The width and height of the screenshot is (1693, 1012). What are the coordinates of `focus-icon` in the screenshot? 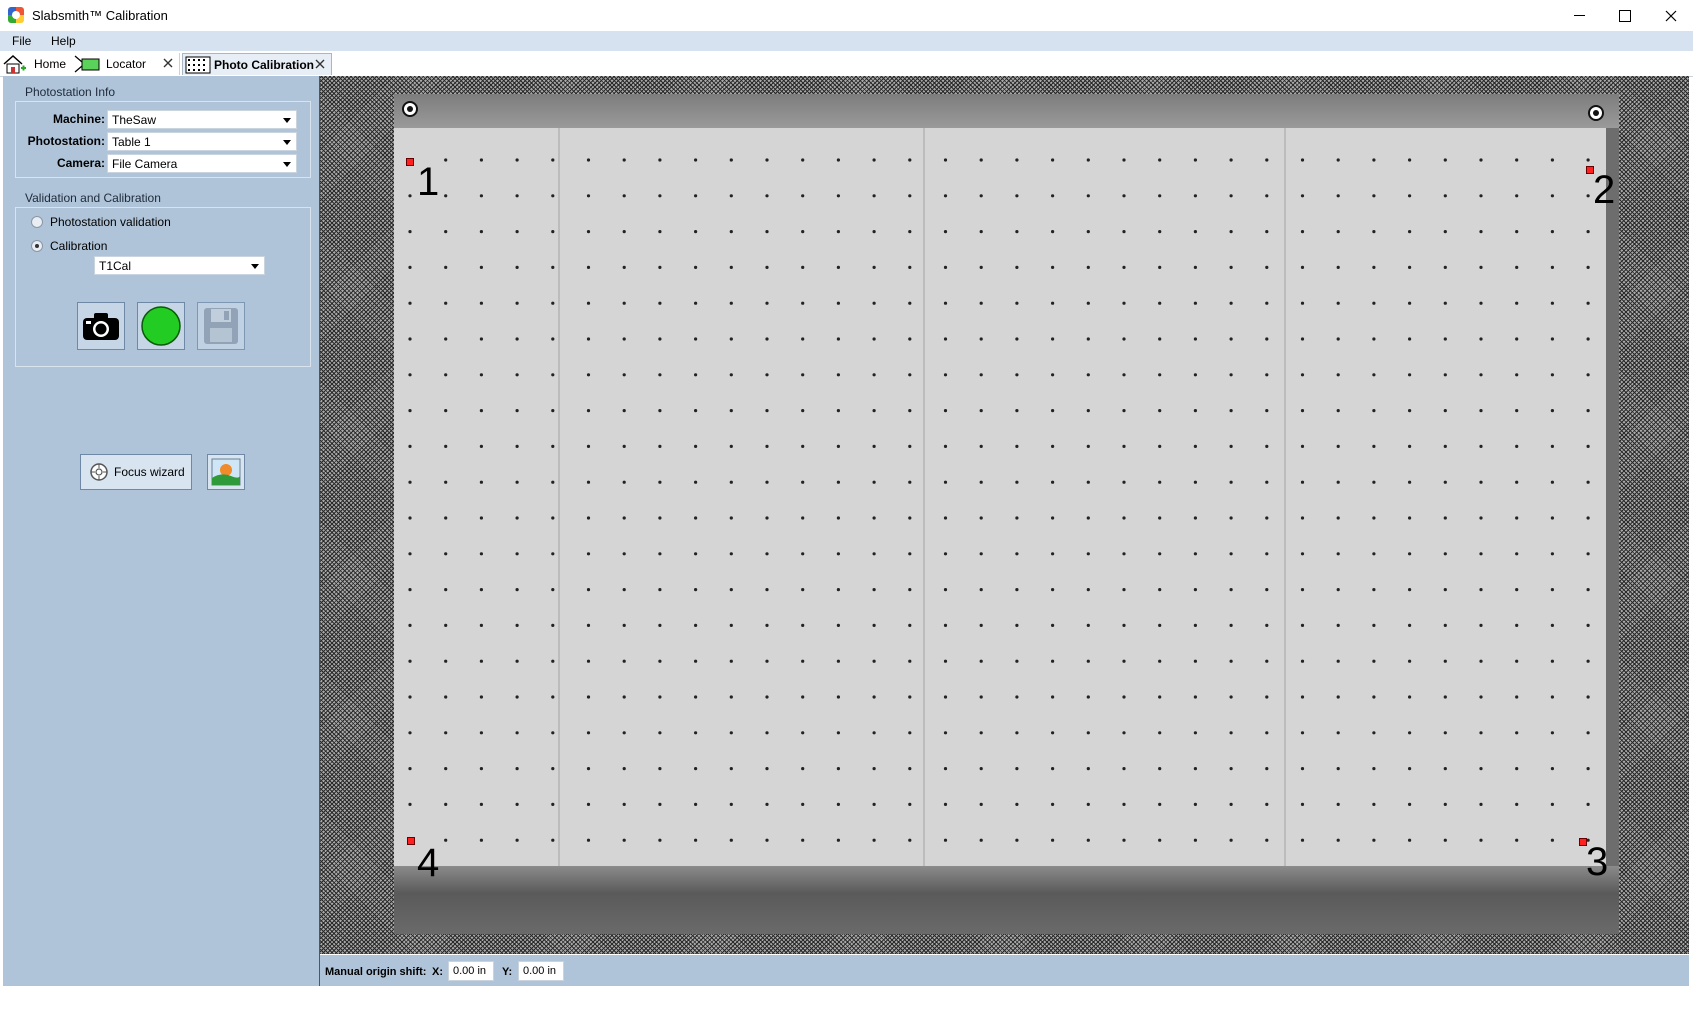 It's located at (99, 472).